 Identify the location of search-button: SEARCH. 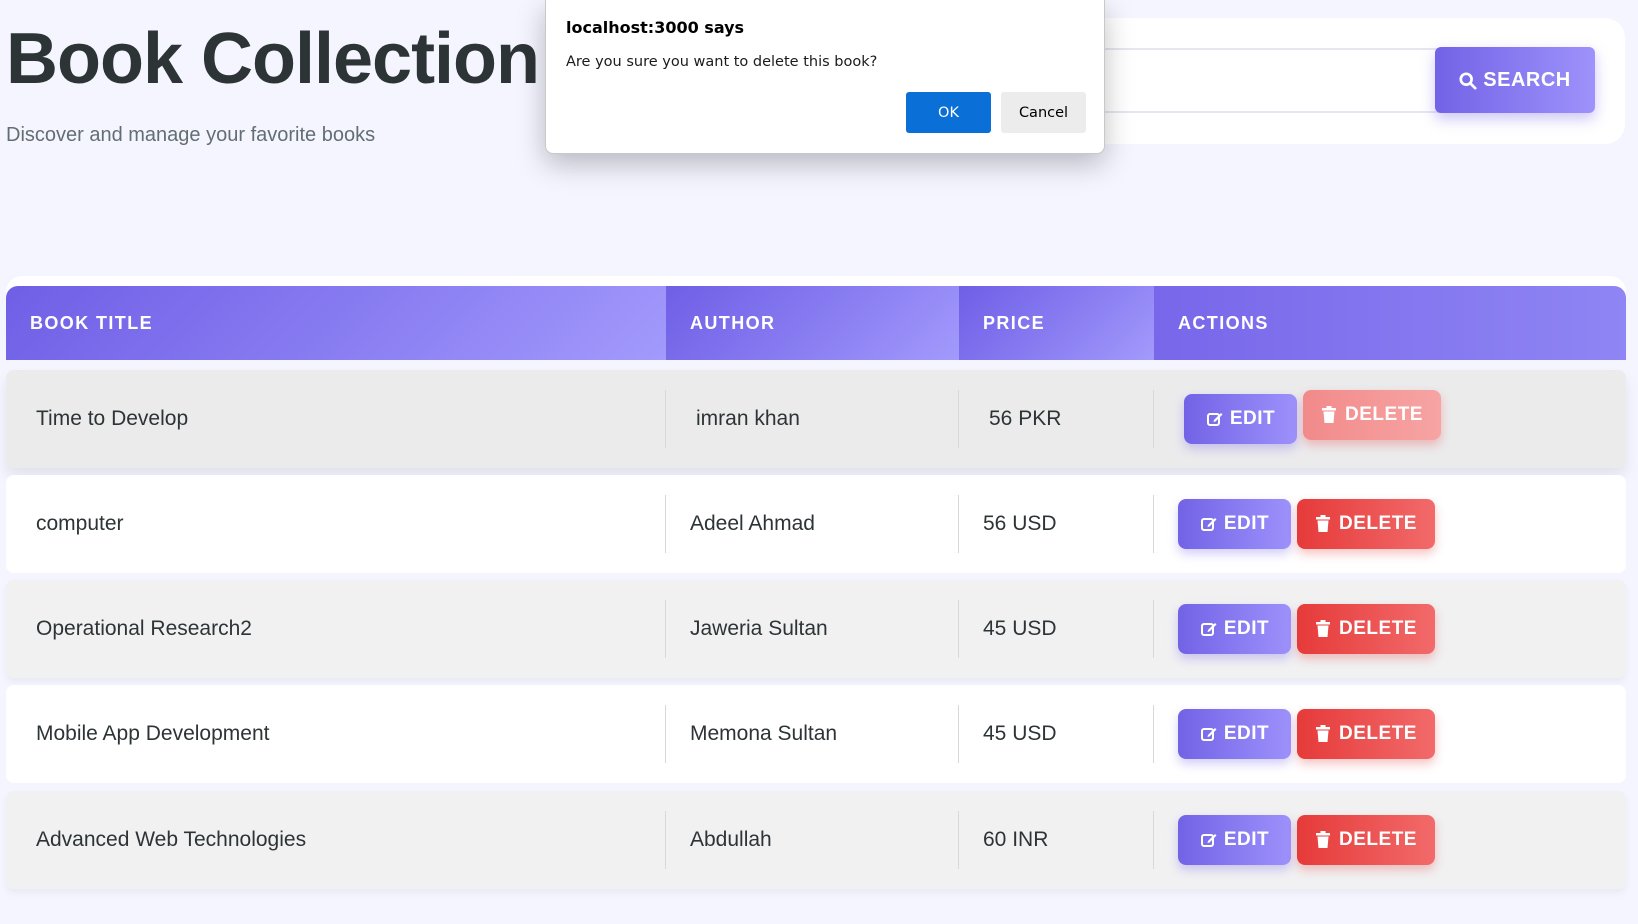
(1515, 80).